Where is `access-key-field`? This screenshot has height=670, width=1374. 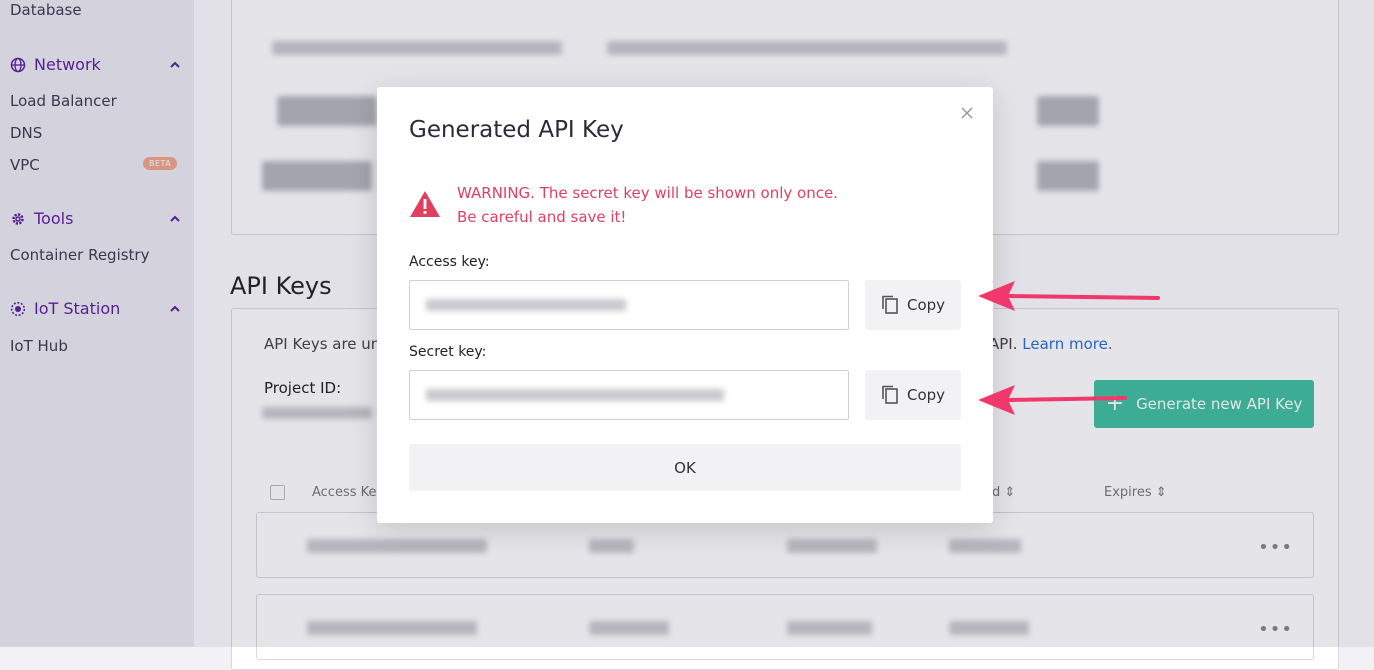
access-key-field is located at coordinates (629, 305).